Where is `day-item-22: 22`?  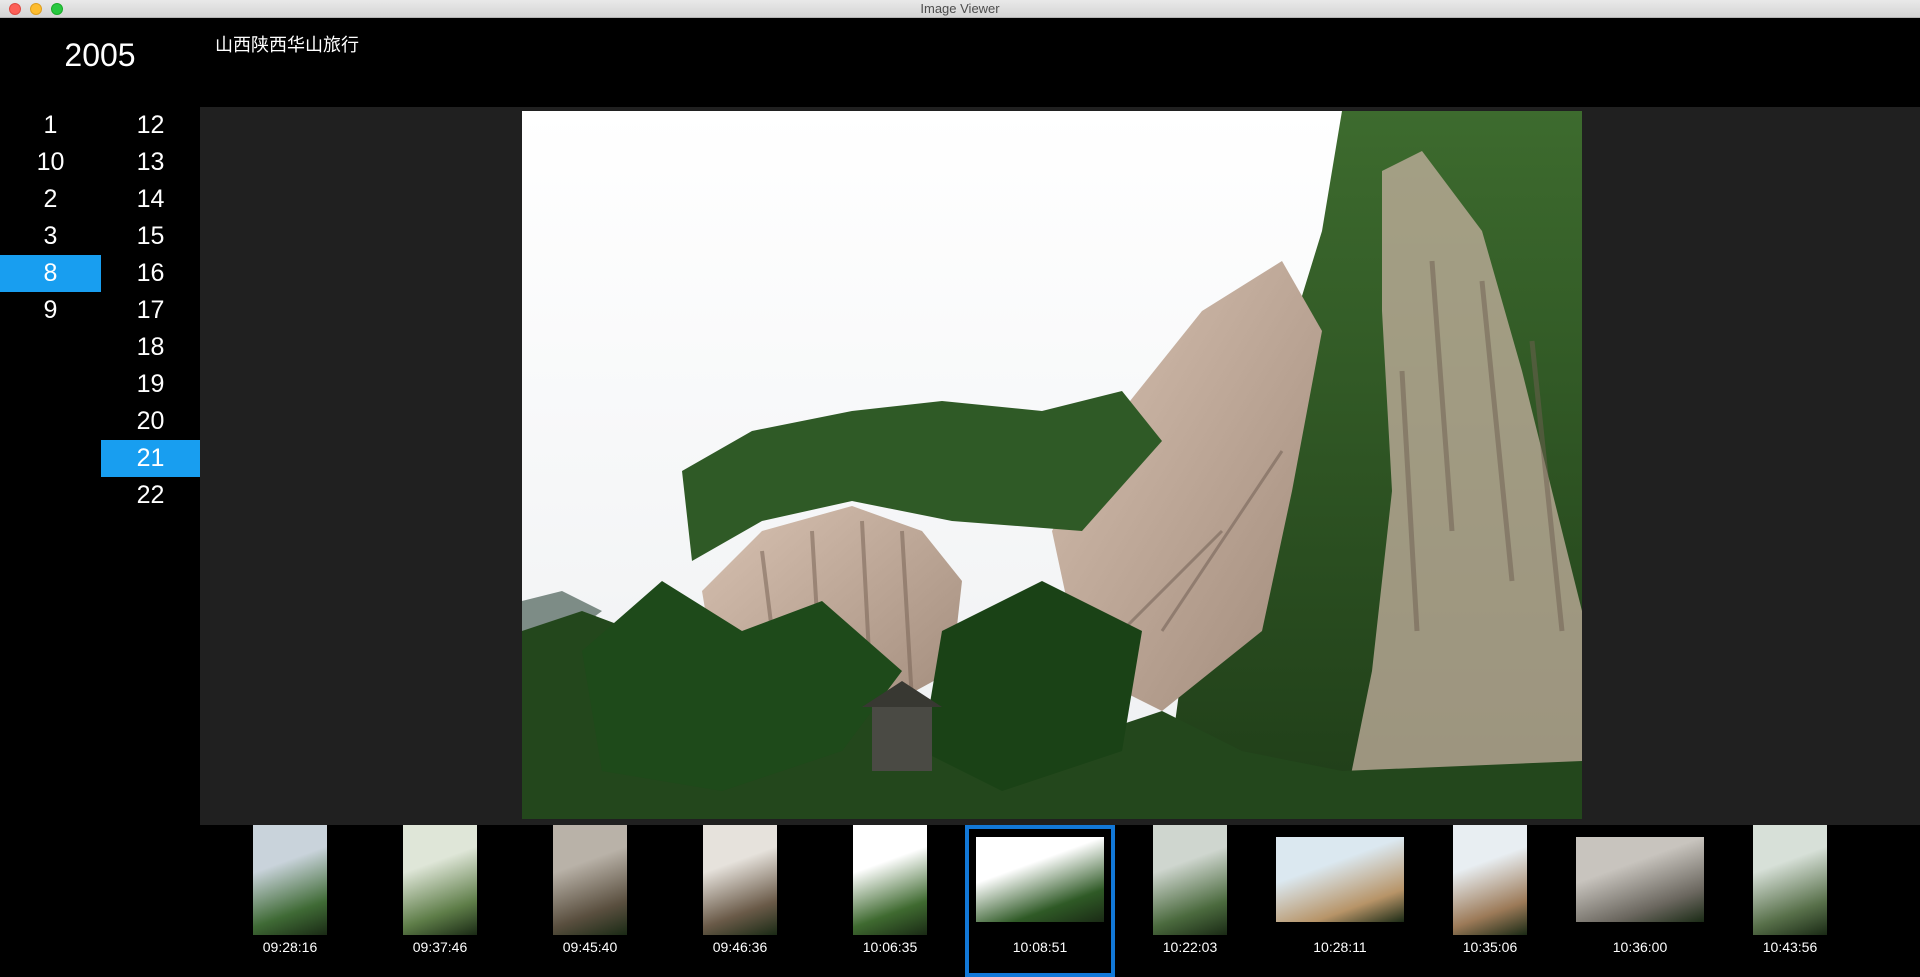 day-item-22: 22 is located at coordinates (150, 495).